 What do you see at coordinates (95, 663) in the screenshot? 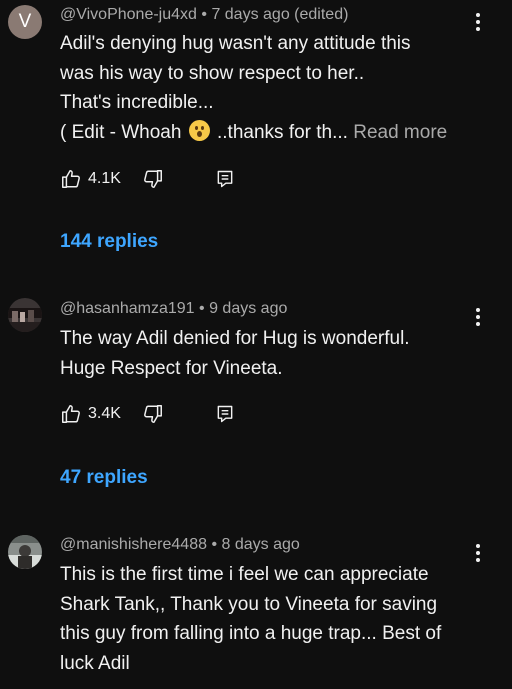
I see `comment-line: luck Adil` at bounding box center [95, 663].